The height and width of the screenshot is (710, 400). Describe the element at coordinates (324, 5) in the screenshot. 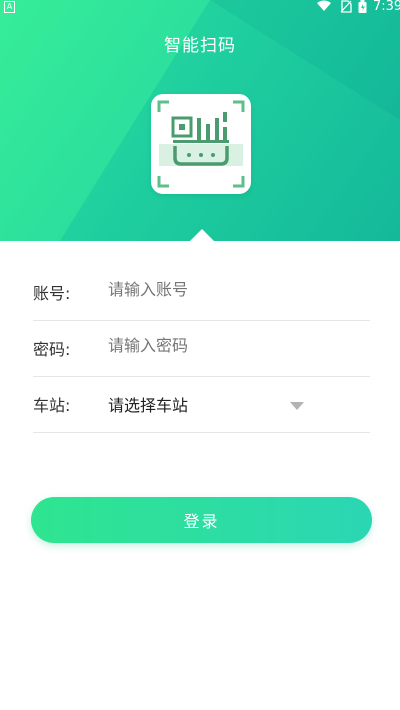

I see `wifi-icon` at that location.